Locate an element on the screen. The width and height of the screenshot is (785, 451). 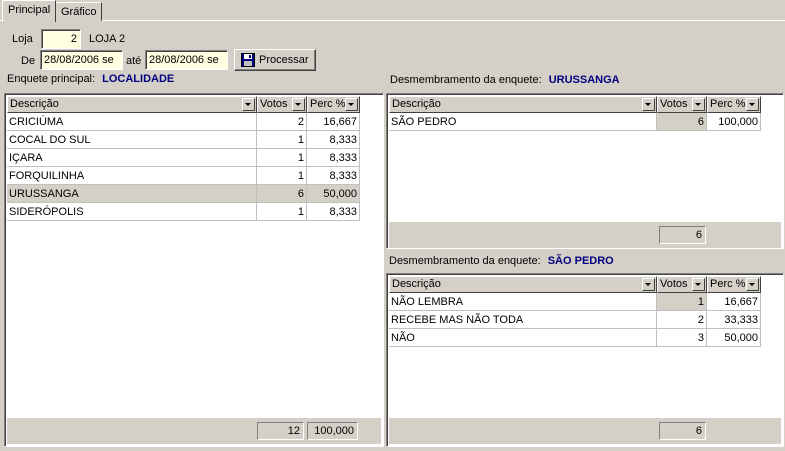
table-row: CRICIÚMA 2 16,667 is located at coordinates (183, 122).